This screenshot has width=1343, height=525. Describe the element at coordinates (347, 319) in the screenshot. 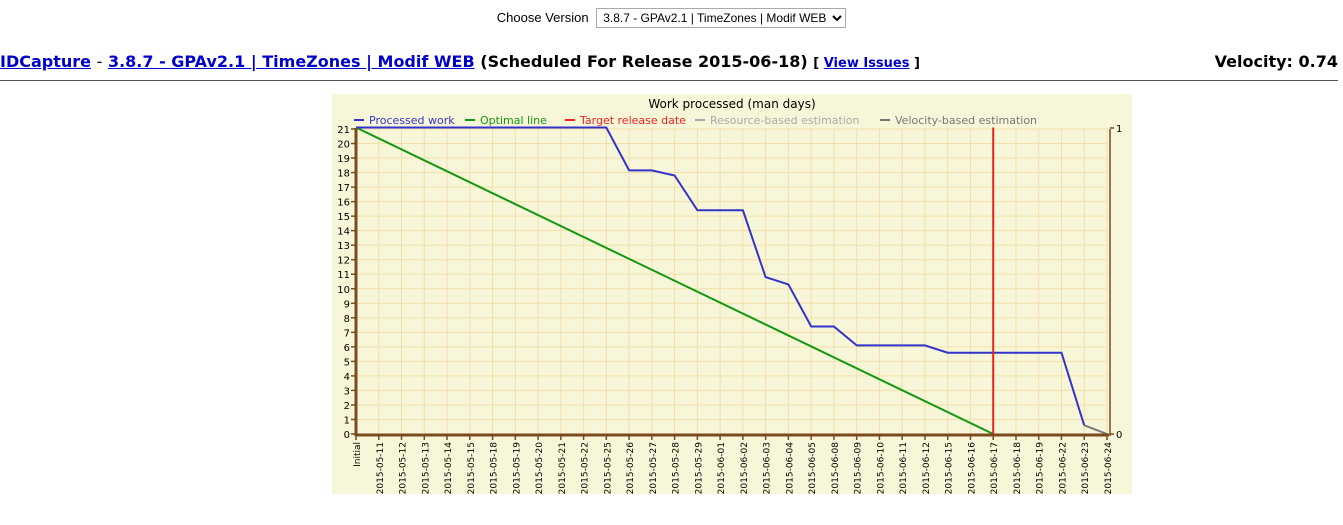

I see `y-tick-label: 8` at that location.